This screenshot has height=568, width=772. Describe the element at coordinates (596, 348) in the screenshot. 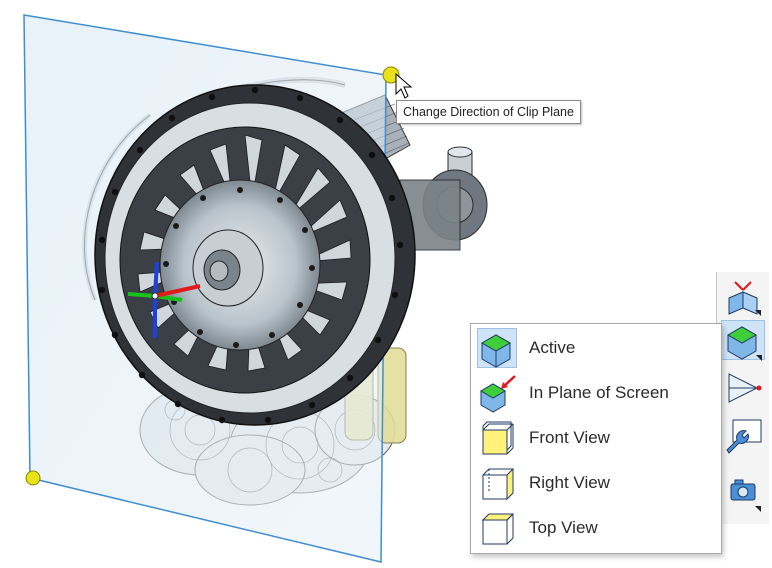

I see `menu-item-active: Active` at that location.